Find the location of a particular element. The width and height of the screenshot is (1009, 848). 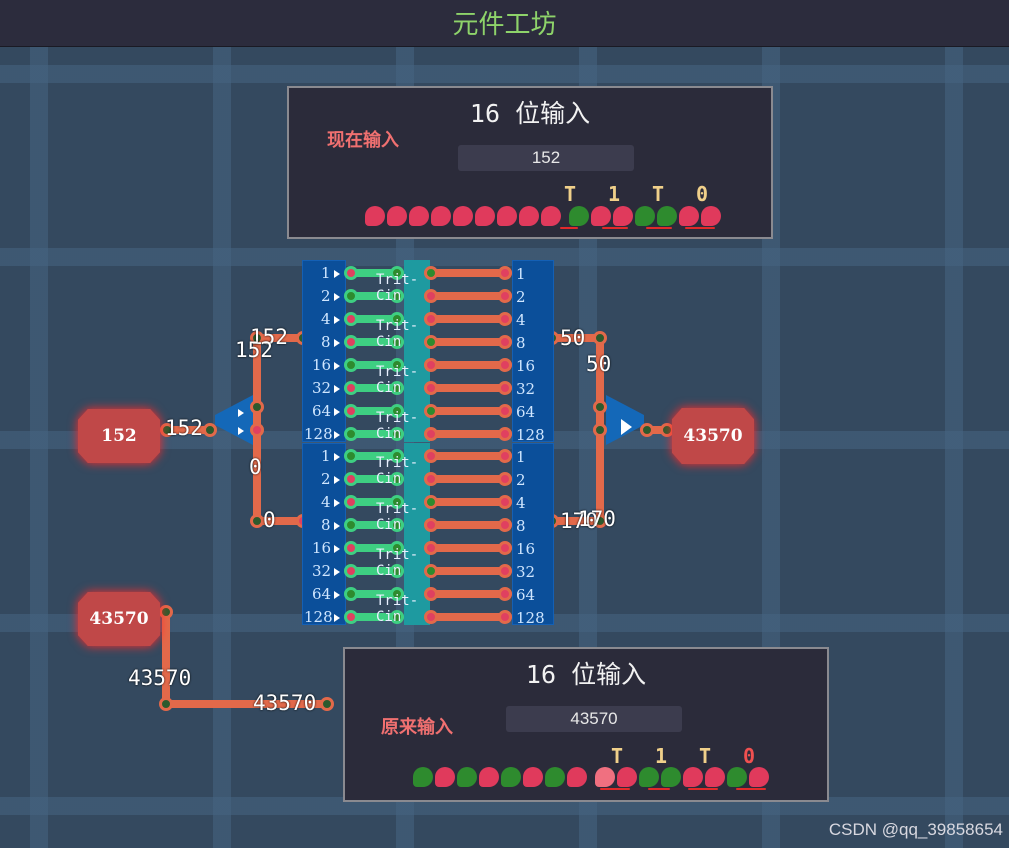

trit-label: 1 is located at coordinates (614, 194).